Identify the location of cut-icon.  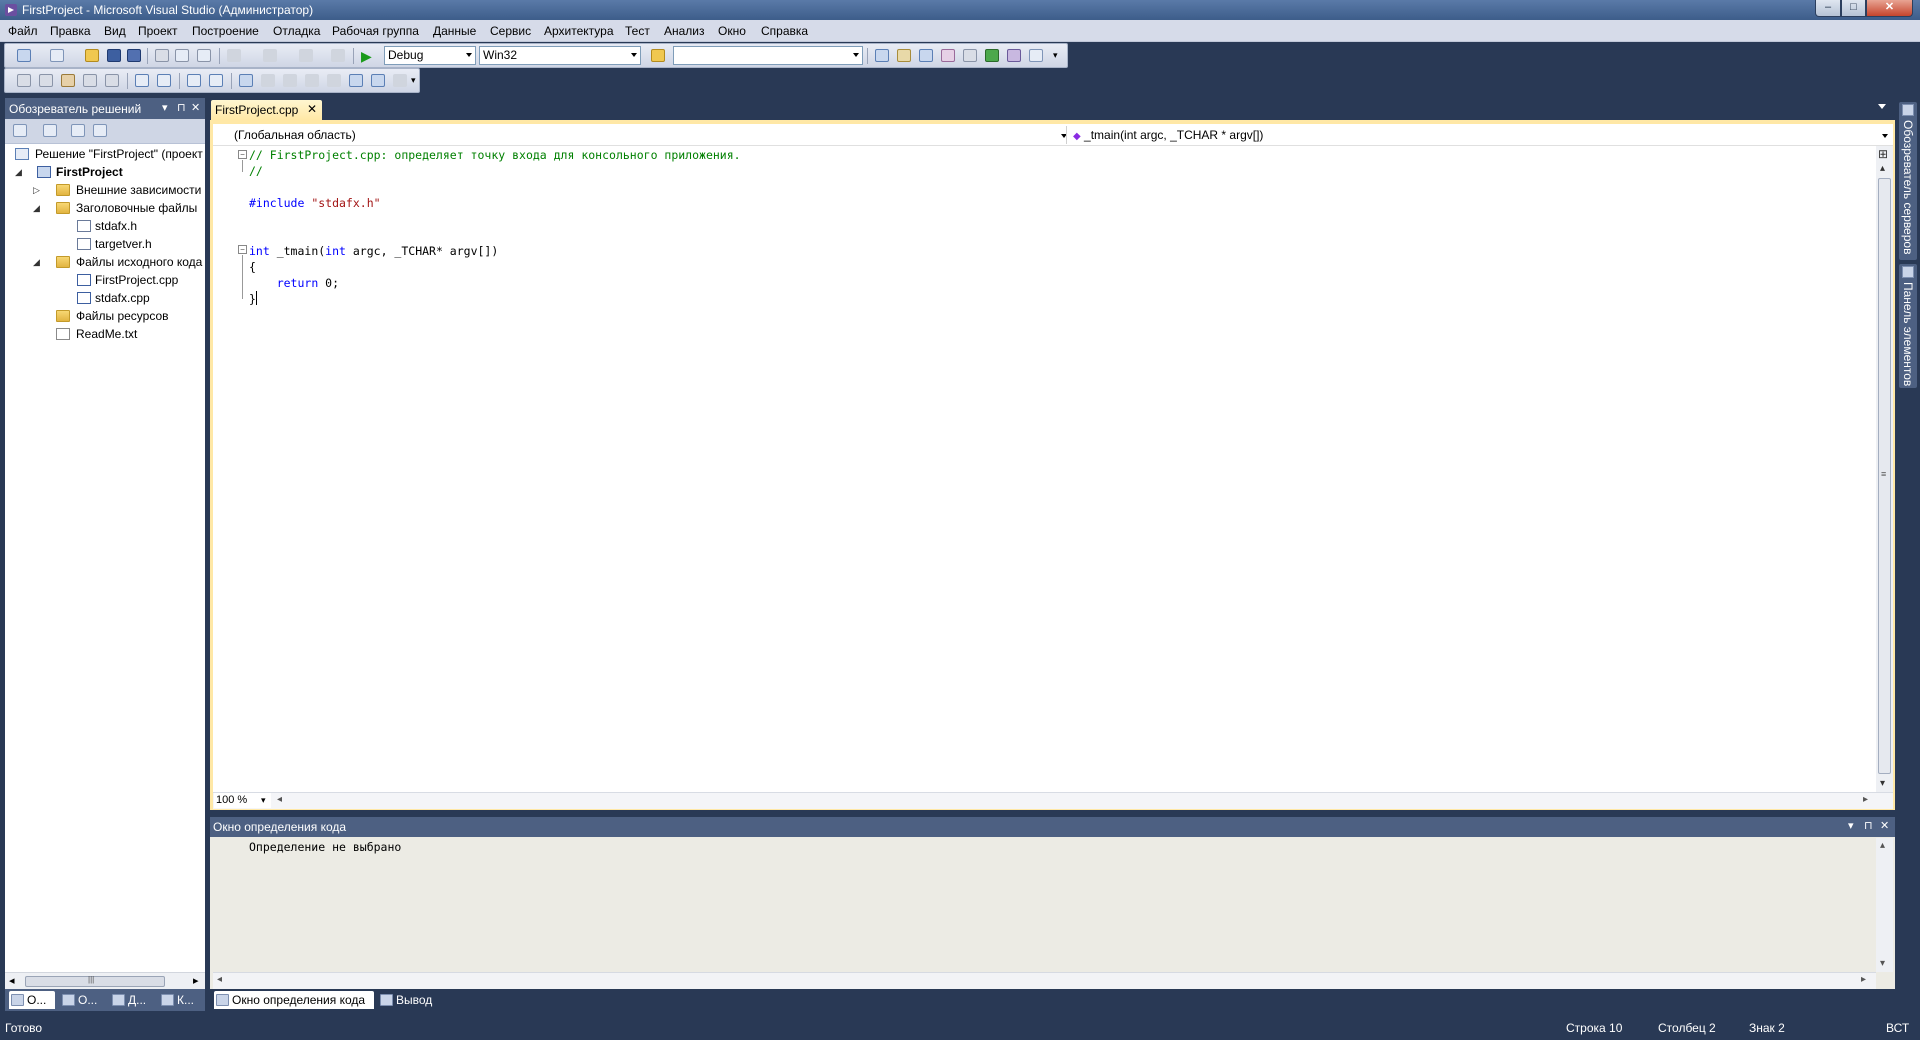
(162, 55).